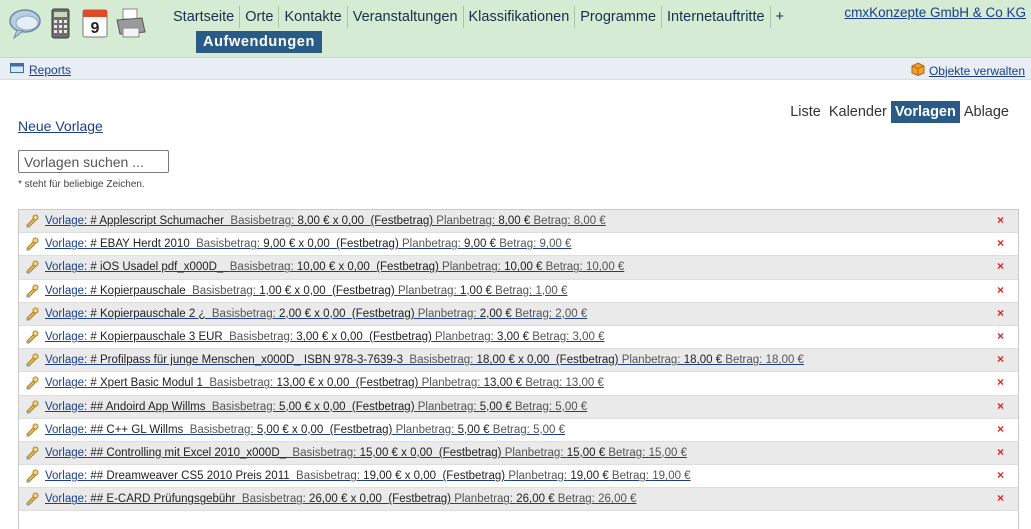 The width and height of the screenshot is (1031, 529). What do you see at coordinates (523, 267) in the screenshot?
I see `planbetrag-value: 10,00 €` at bounding box center [523, 267].